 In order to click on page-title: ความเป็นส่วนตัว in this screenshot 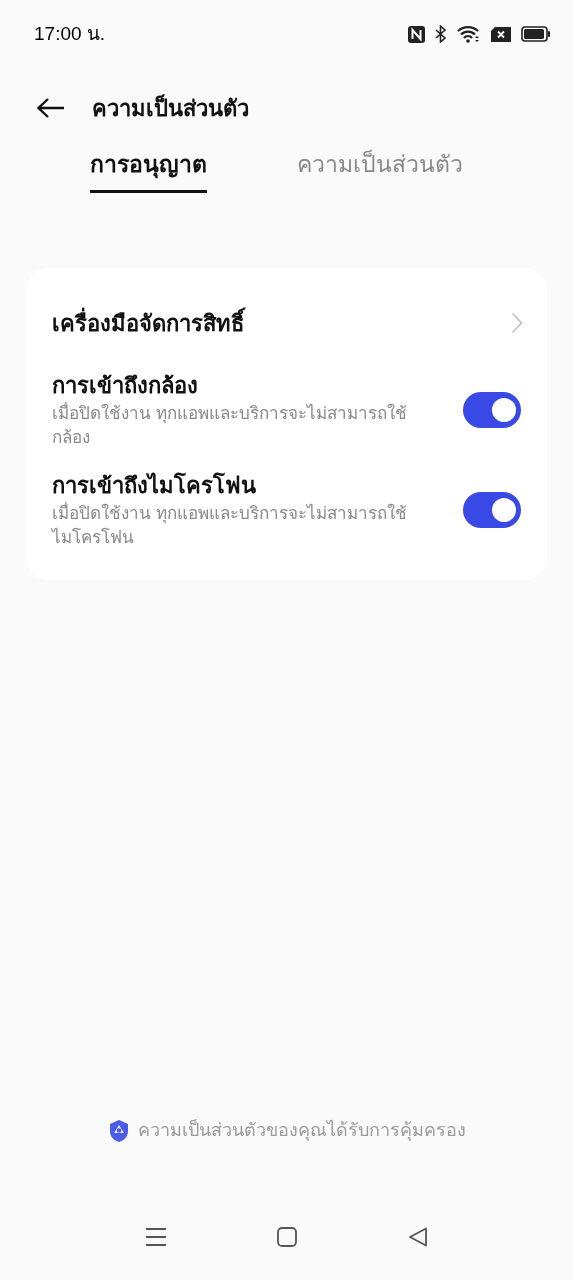, I will do `click(170, 108)`.